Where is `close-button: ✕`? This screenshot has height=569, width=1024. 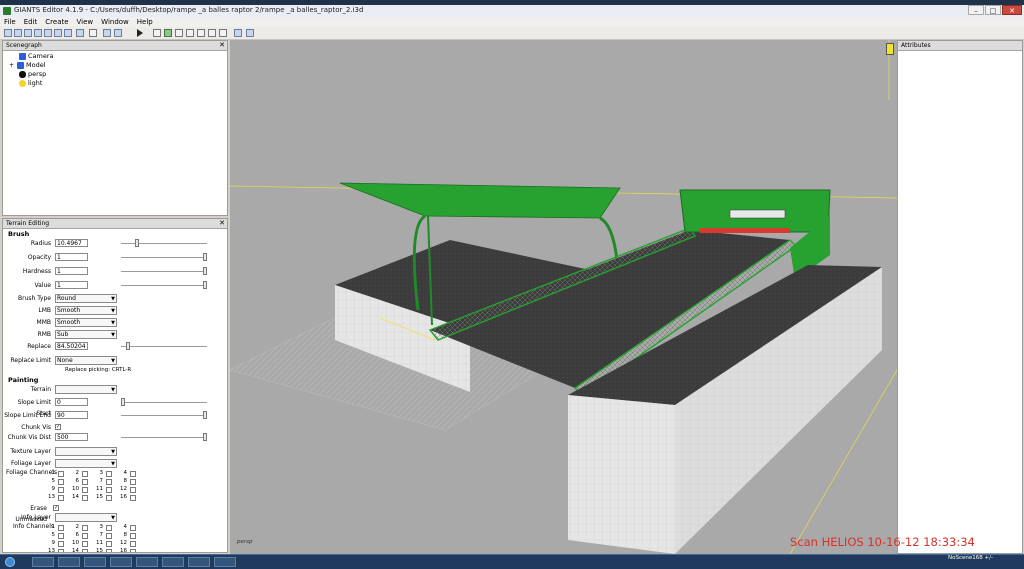
close-button: ✕ is located at coordinates (1012, 10).